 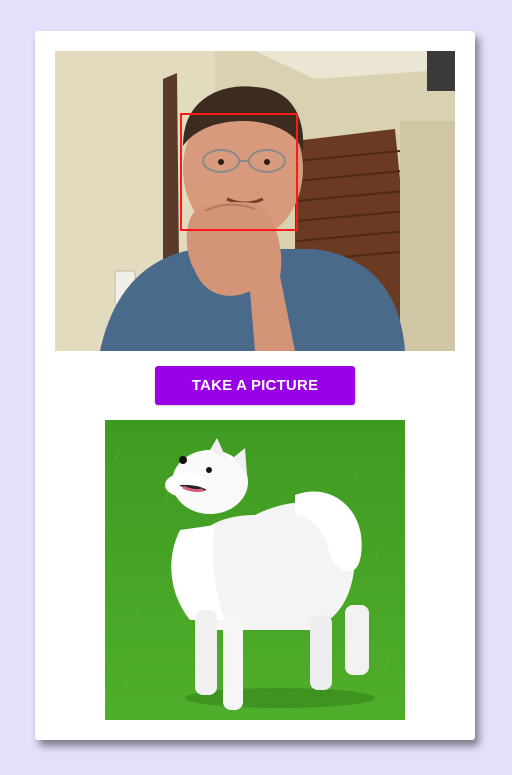 What do you see at coordinates (239, 172) in the screenshot?
I see `face-detection-box` at bounding box center [239, 172].